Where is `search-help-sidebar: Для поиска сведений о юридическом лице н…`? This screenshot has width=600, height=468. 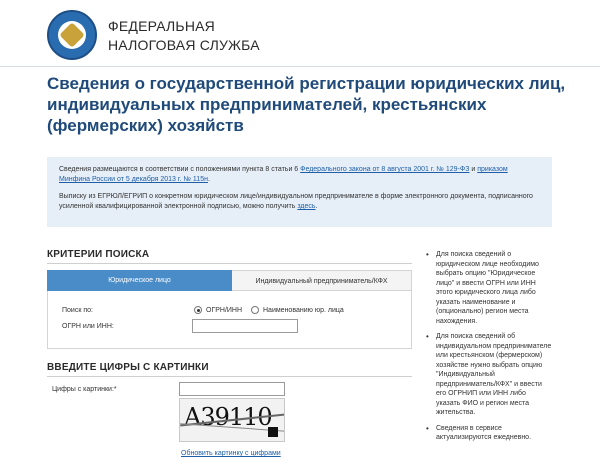 search-help-sidebar: Для поиска сведений о юридическом лице н… is located at coordinates (488, 349).